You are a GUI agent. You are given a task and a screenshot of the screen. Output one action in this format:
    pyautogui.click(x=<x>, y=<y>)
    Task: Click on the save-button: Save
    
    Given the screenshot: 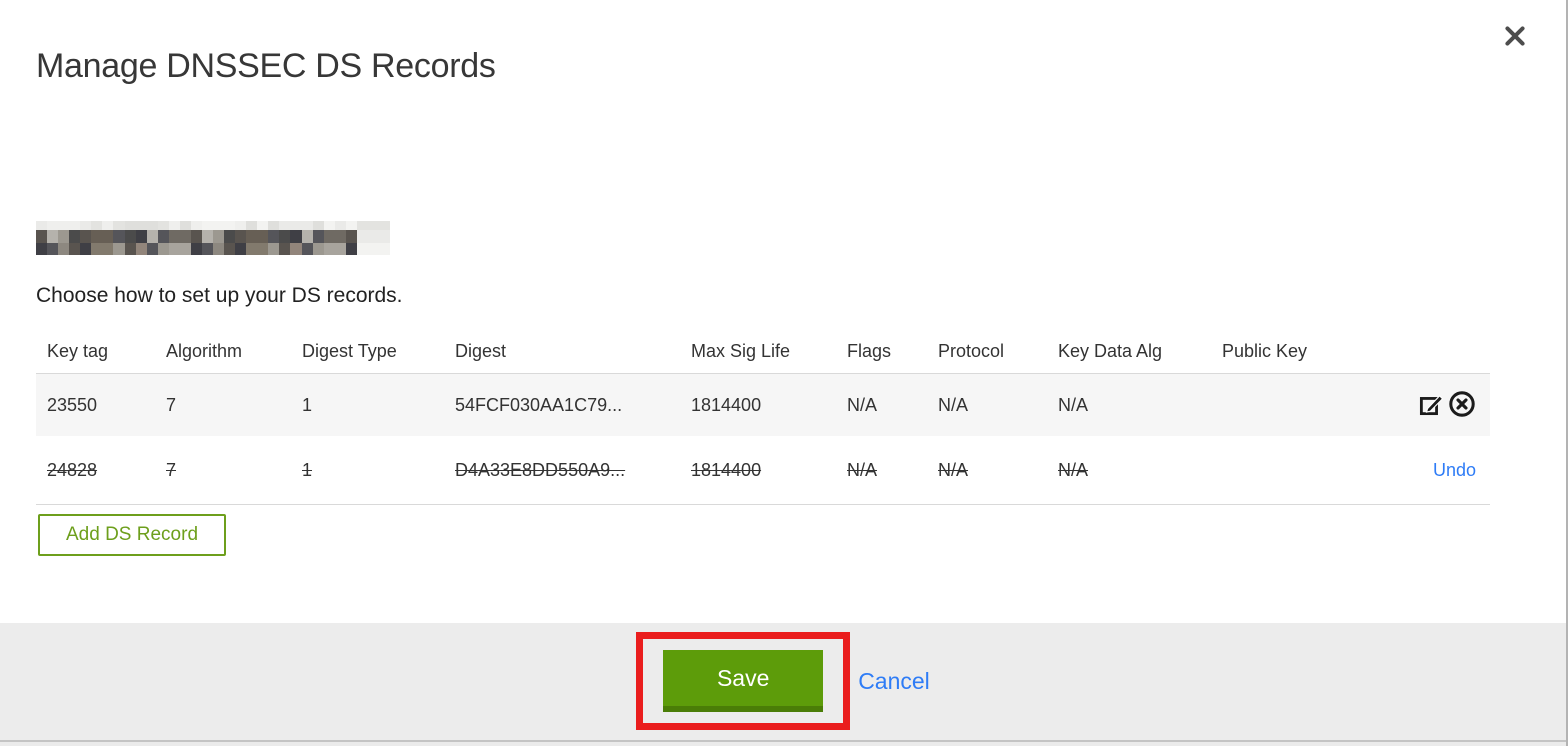 What is the action you would take?
    pyautogui.click(x=743, y=681)
    